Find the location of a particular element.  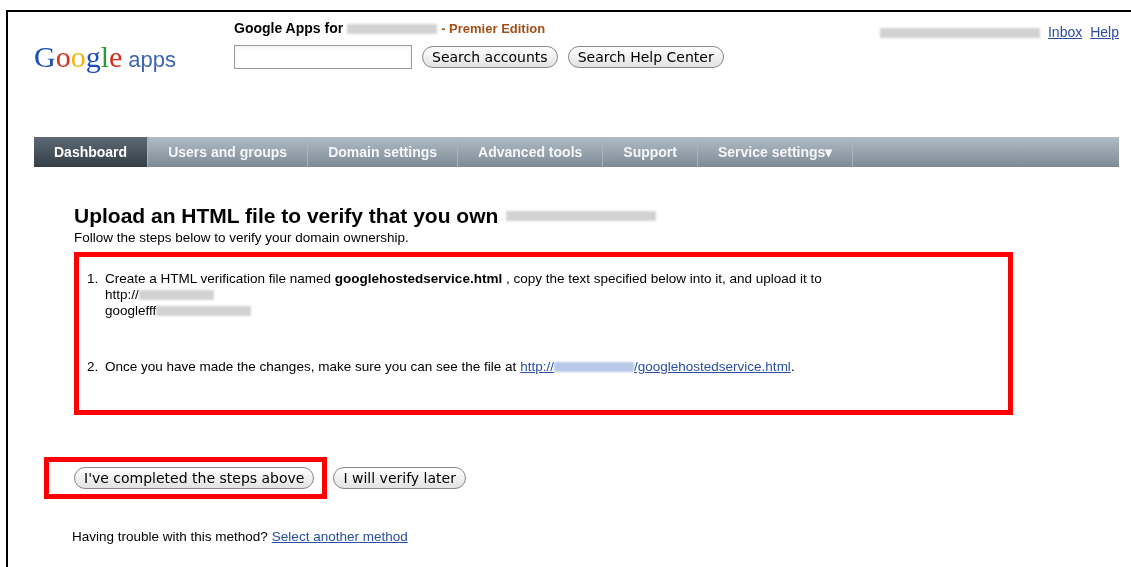

account-title: Google Apps for is located at coordinates (289, 28).